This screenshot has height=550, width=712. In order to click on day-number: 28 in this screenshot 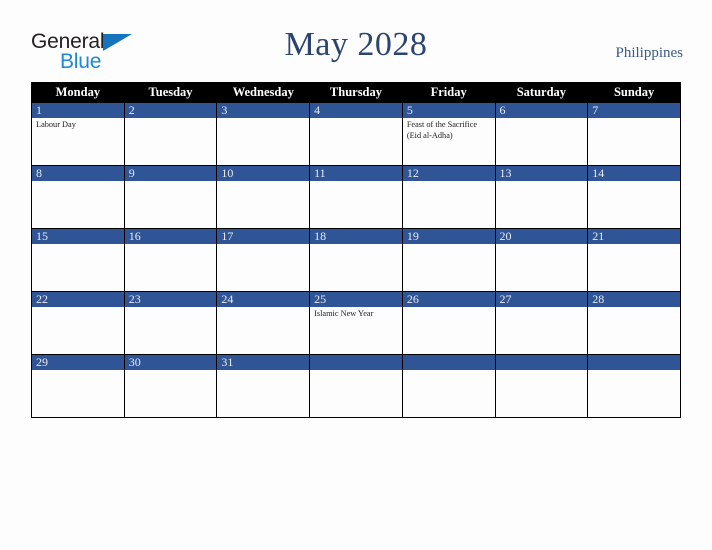, I will do `click(634, 299)`.